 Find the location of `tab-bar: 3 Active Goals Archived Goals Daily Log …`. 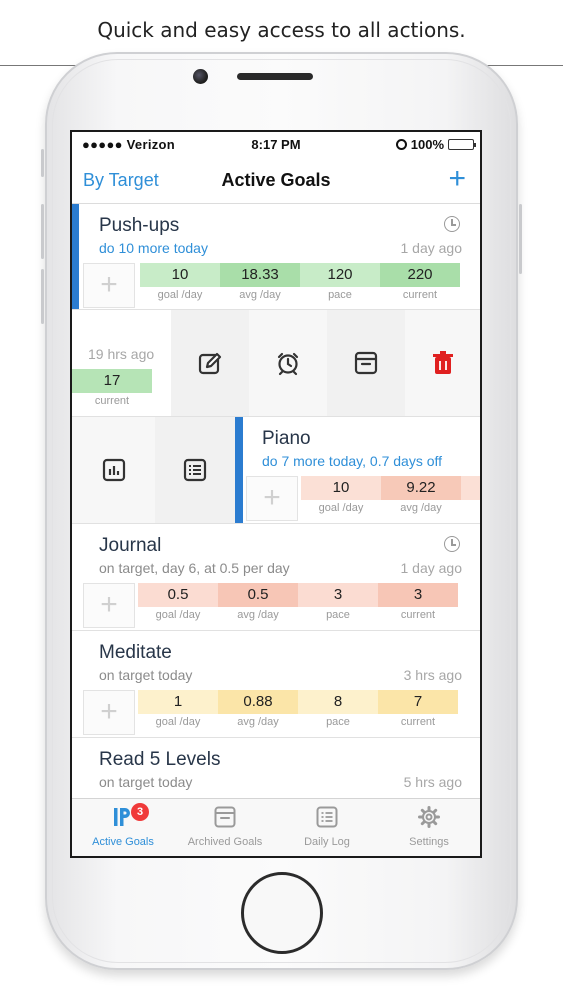

tab-bar: 3 Active Goals Archived Goals Daily Log … is located at coordinates (276, 827).